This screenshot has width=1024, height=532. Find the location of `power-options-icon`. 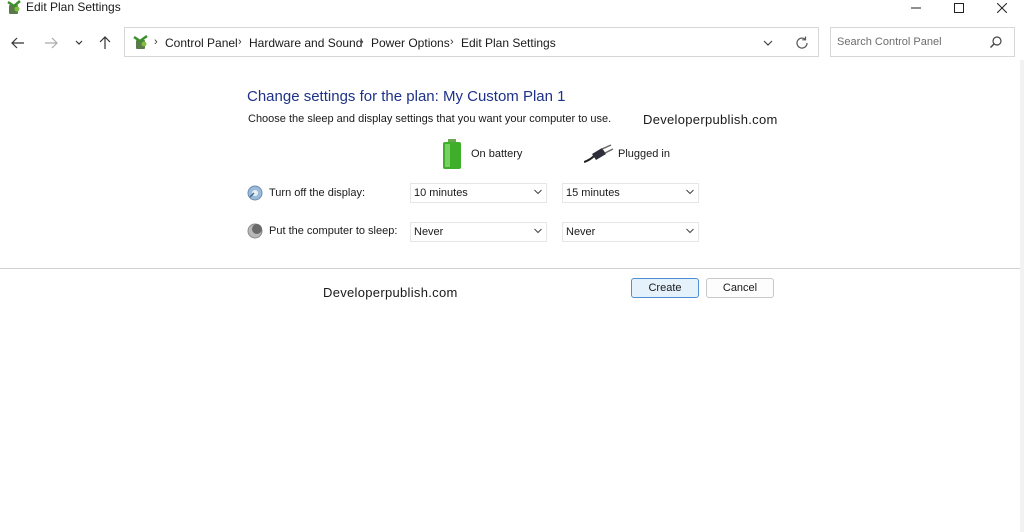

power-options-icon is located at coordinates (14, 7).